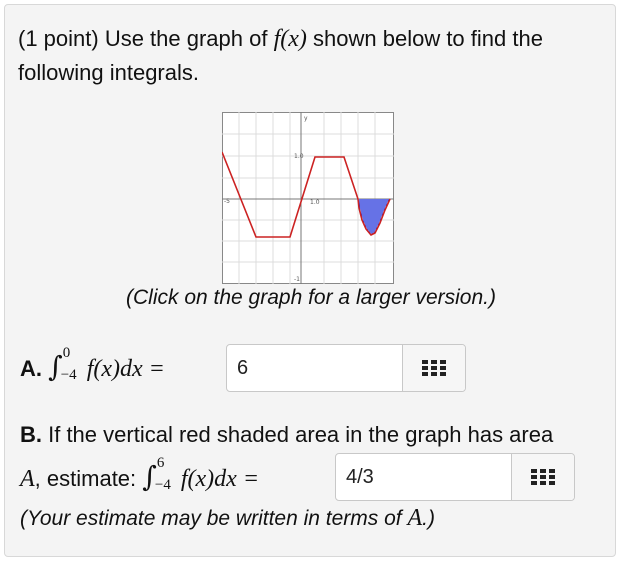 The height and width of the screenshot is (561, 622). Describe the element at coordinates (66, 353) in the screenshot. I see `part-a-upper-limit: 0` at that location.